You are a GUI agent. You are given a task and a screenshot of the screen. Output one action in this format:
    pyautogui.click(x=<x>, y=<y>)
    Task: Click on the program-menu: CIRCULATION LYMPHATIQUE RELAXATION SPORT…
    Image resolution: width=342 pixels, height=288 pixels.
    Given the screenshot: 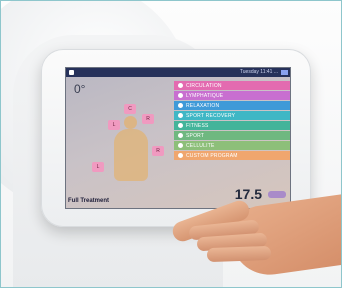 What is the action you would take?
    pyautogui.click(x=232, y=121)
    